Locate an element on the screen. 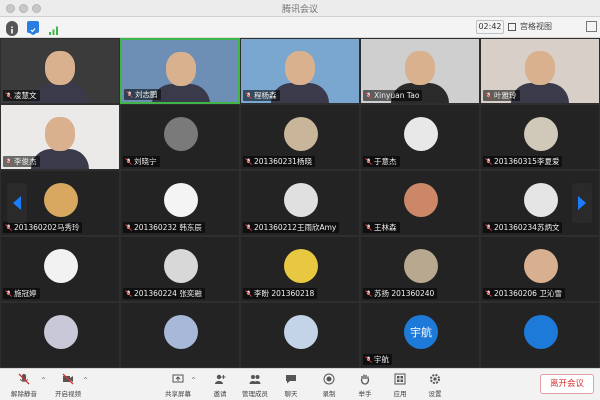 Image resolution: width=600 pixels, height=400 pixels. participant-name: 李俊杰 is located at coordinates (25, 161).